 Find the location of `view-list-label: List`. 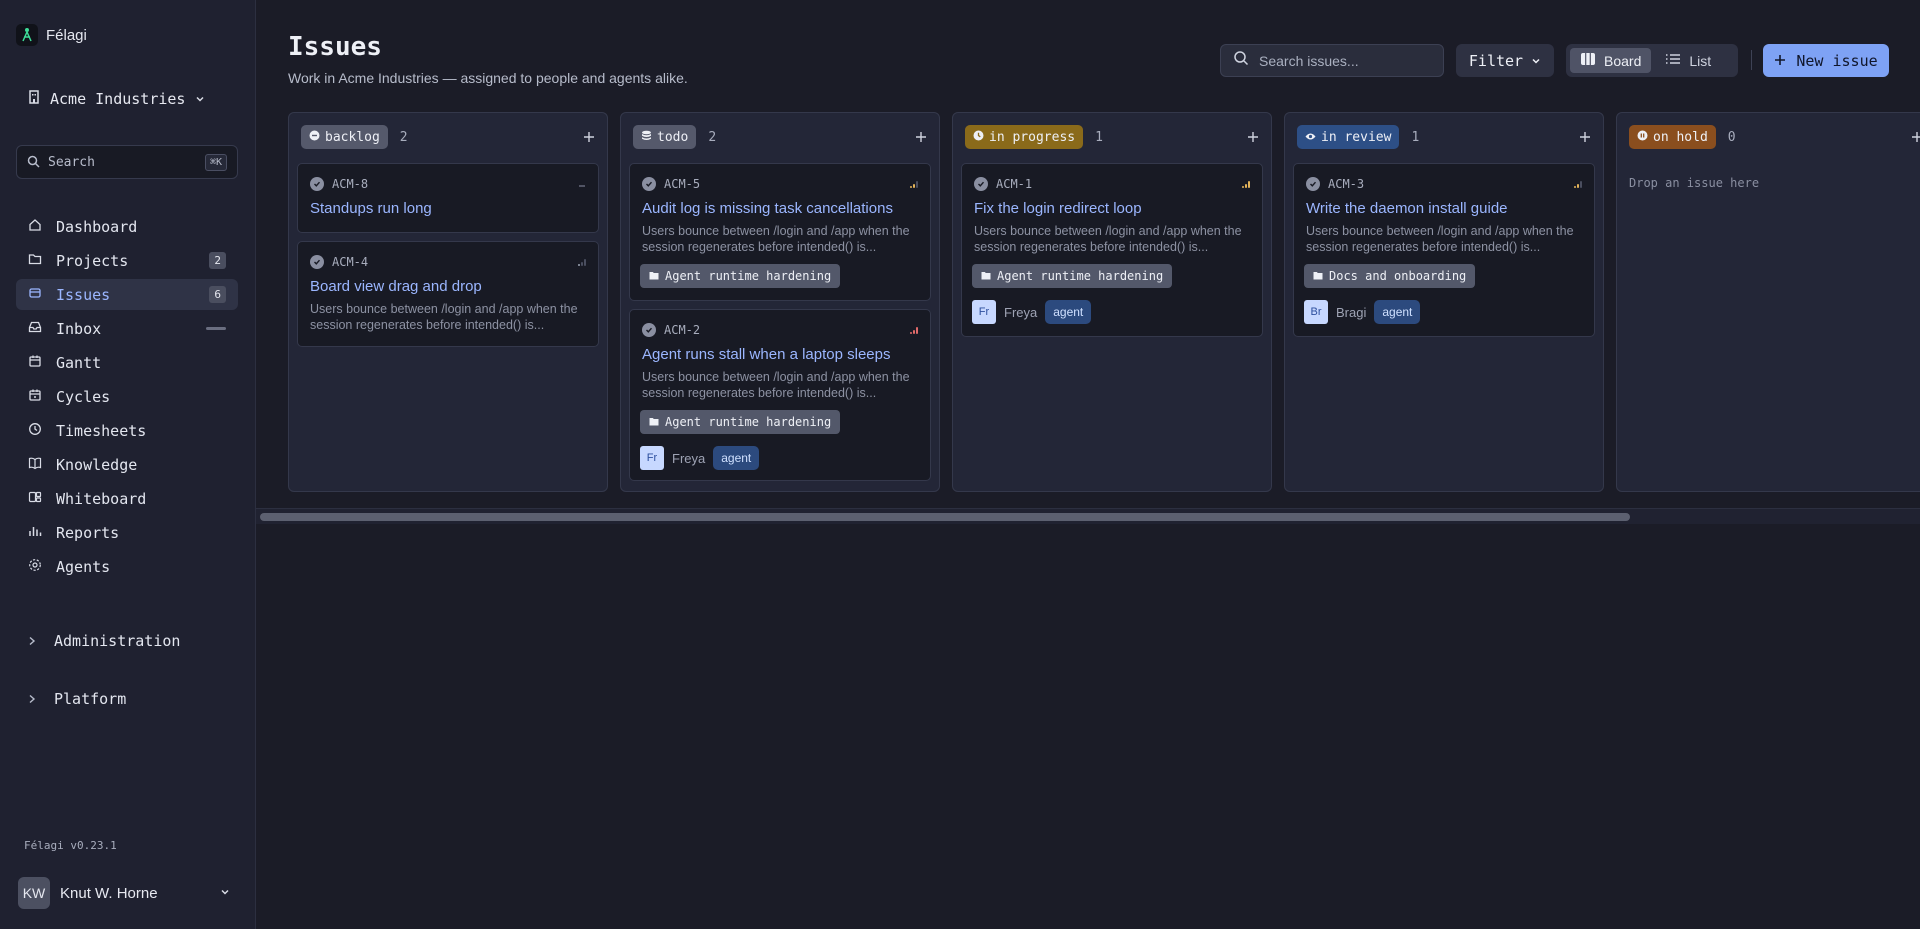

view-list-label: List is located at coordinates (1700, 60).